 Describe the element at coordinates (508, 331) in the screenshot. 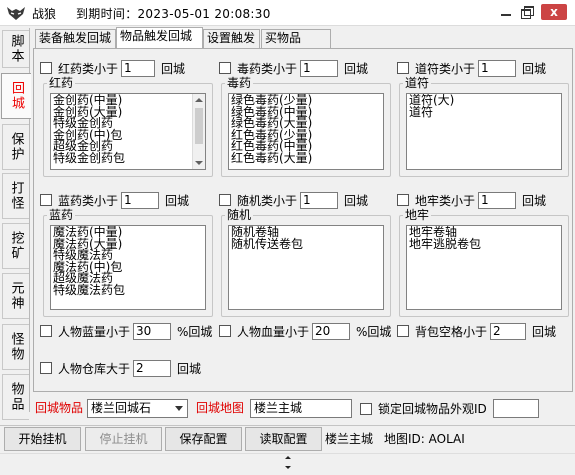

I see `bag-input: 2` at that location.